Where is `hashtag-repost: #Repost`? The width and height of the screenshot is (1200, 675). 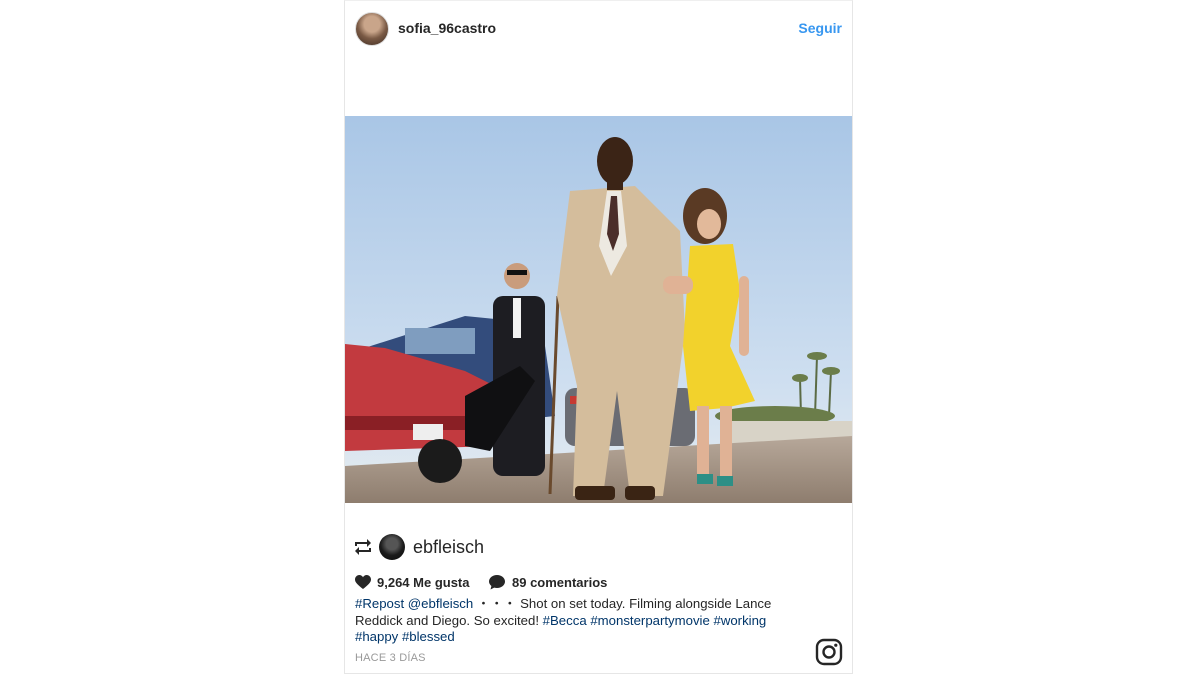 hashtag-repost: #Repost is located at coordinates (379, 603).